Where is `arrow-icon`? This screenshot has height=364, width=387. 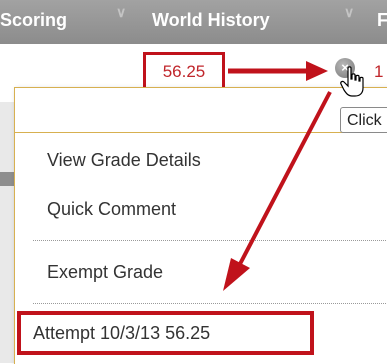
arrow-icon is located at coordinates (278, 71).